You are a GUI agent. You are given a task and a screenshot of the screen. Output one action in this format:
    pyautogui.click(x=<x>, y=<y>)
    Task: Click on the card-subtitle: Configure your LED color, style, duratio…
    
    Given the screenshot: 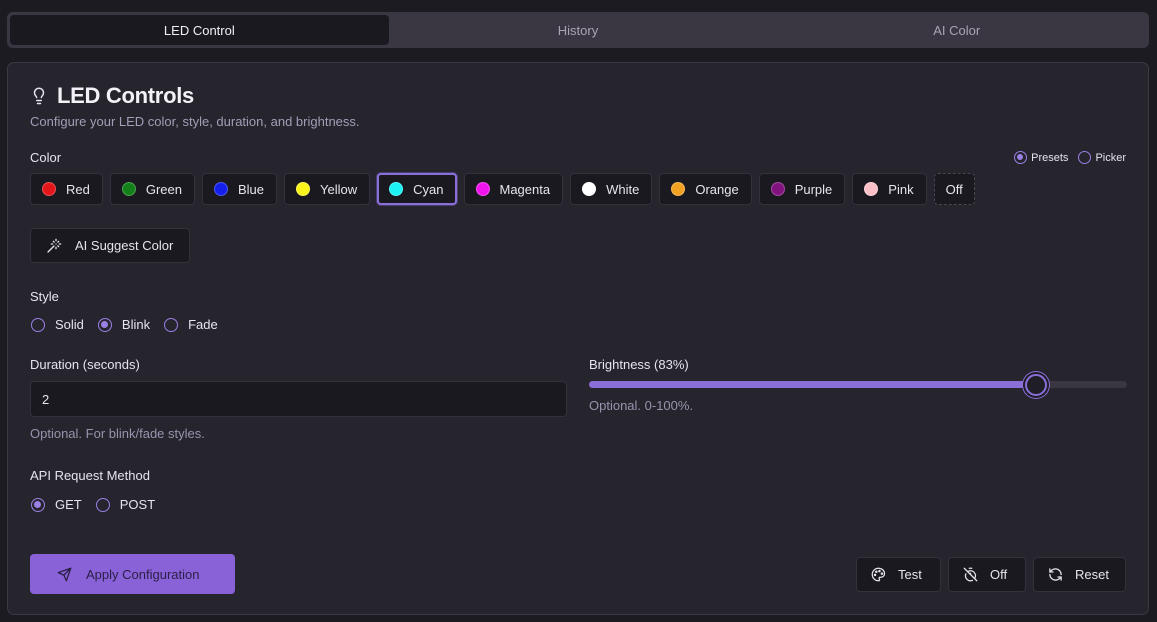 What is the action you would take?
    pyautogui.click(x=195, y=121)
    